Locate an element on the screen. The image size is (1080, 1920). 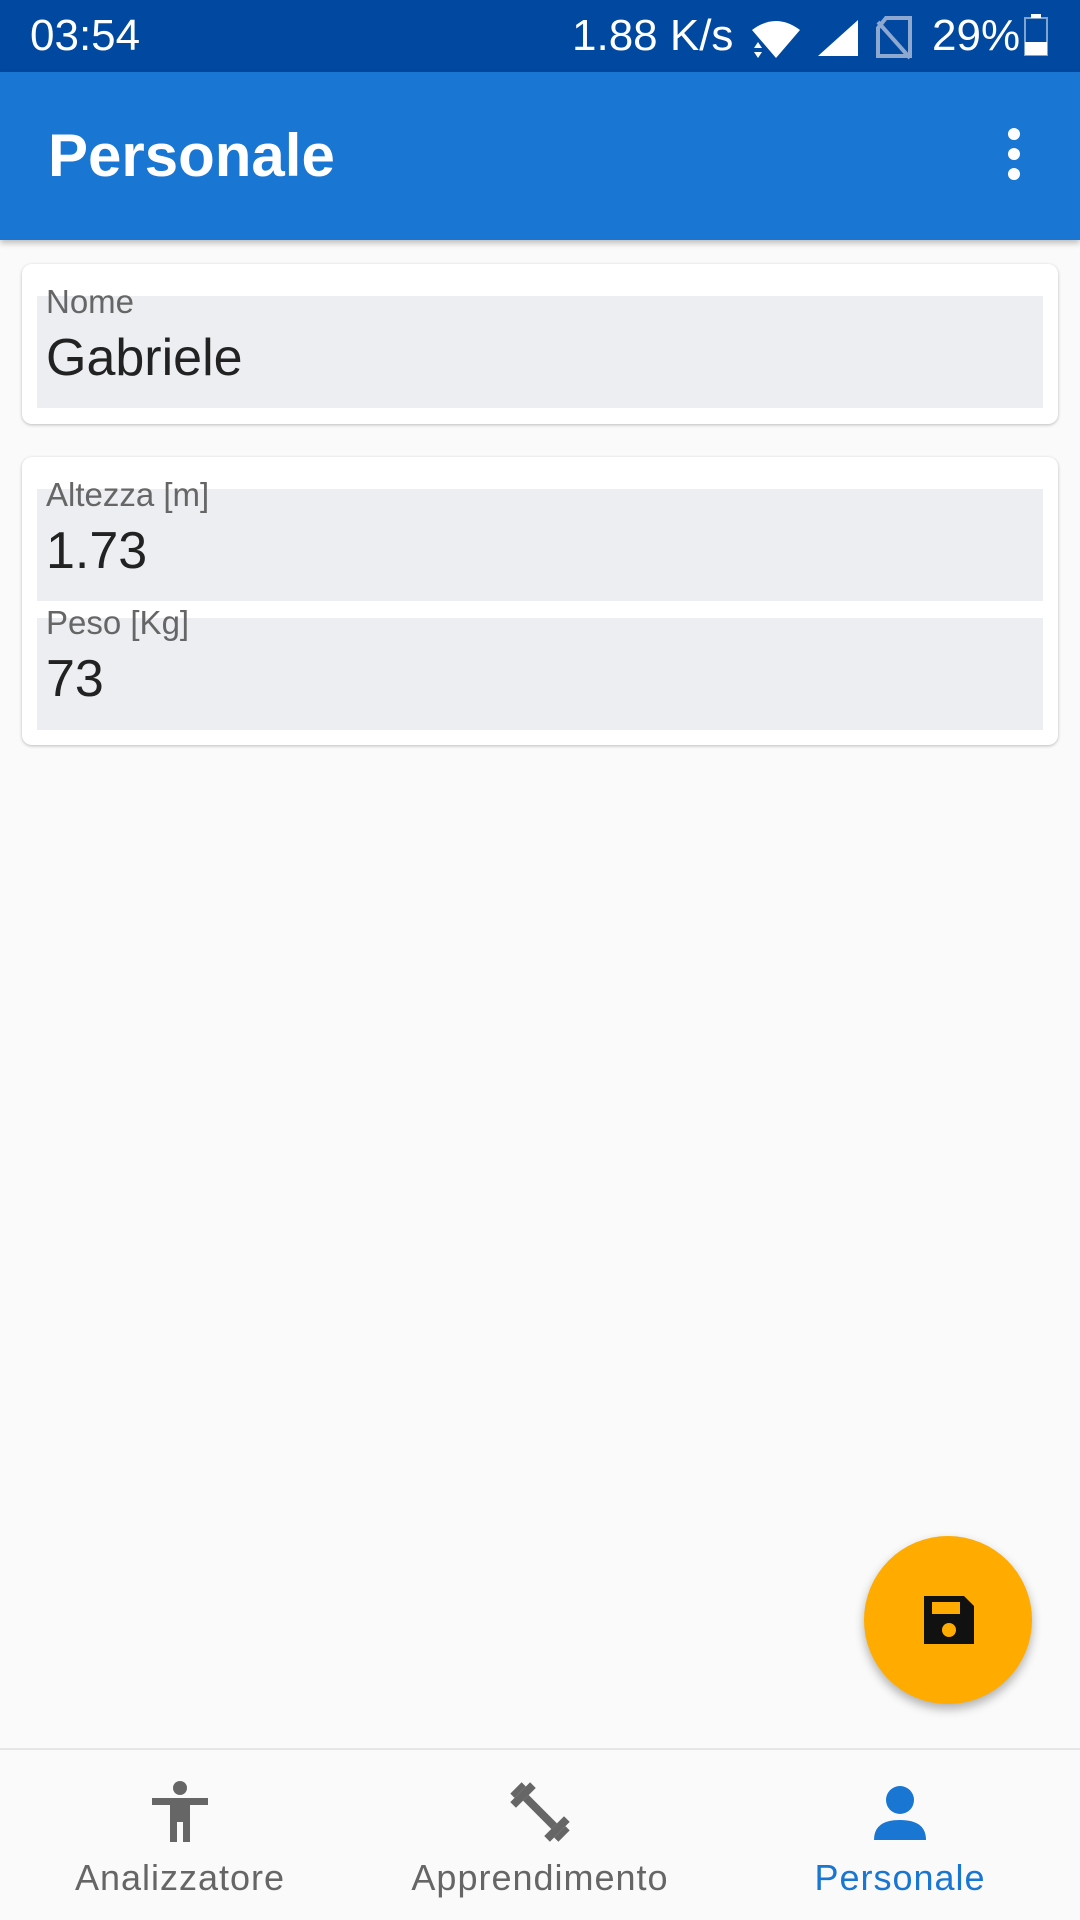
nav-item-apprendimento: Apprendimento is located at coordinates (540, 1835).